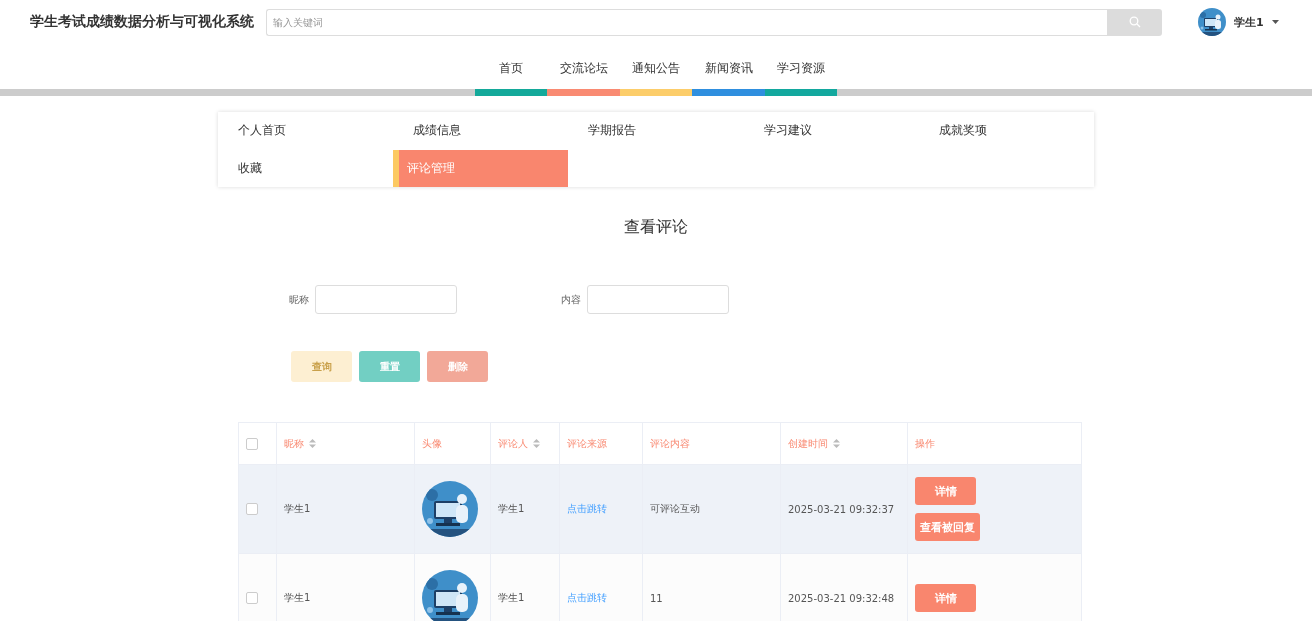 The width and height of the screenshot is (1312, 621). What do you see at coordinates (841, 598) in the screenshot?
I see `created-time: 2025-03-21 09:32:48` at bounding box center [841, 598].